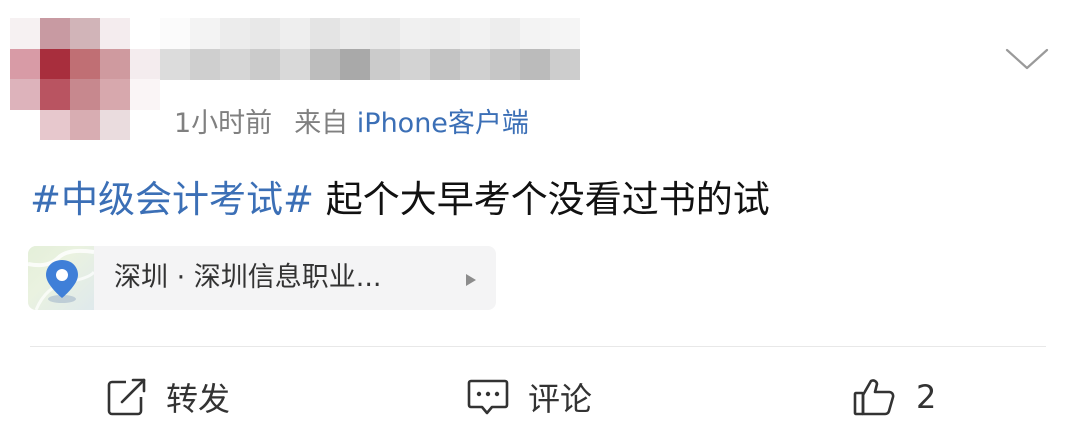 This screenshot has width=1076, height=446. What do you see at coordinates (874, 397) in the screenshot?
I see `thumbs-up-icon` at bounding box center [874, 397].